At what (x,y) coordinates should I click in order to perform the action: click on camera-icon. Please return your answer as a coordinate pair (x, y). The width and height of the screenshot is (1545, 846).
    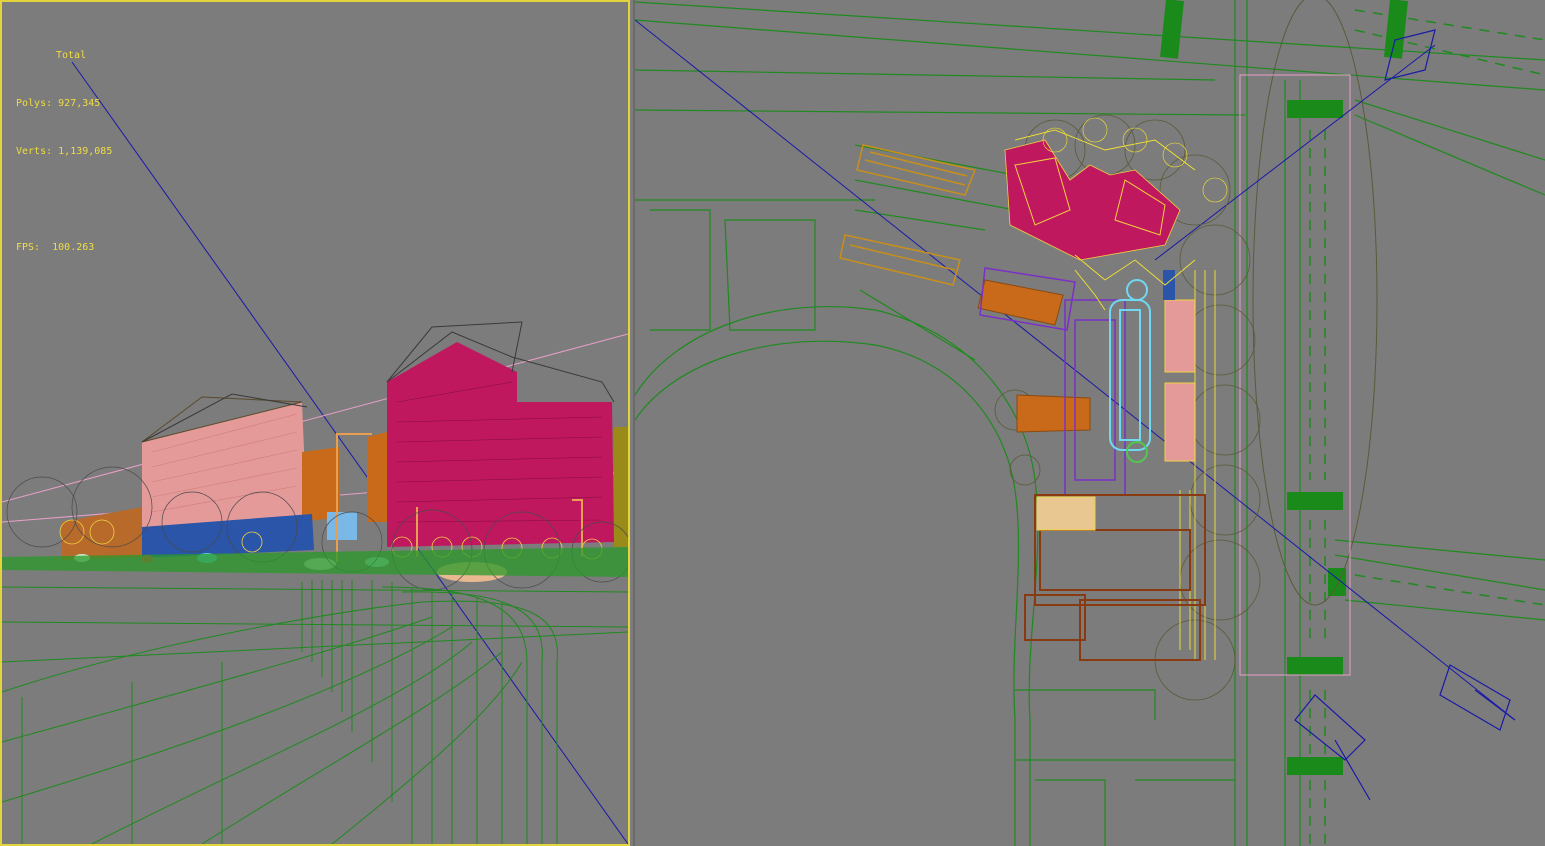
    Looking at the image, I should click on (1405, 415).